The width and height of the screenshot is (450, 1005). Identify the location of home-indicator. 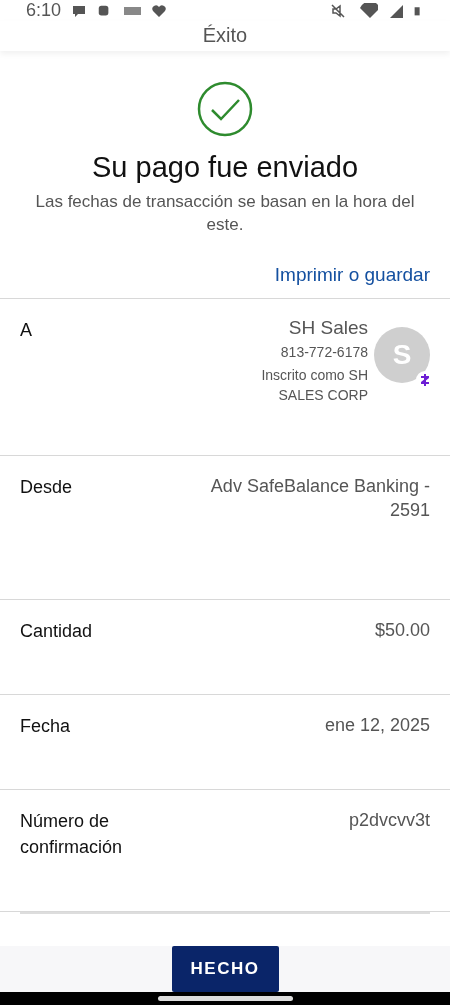
(225, 998).